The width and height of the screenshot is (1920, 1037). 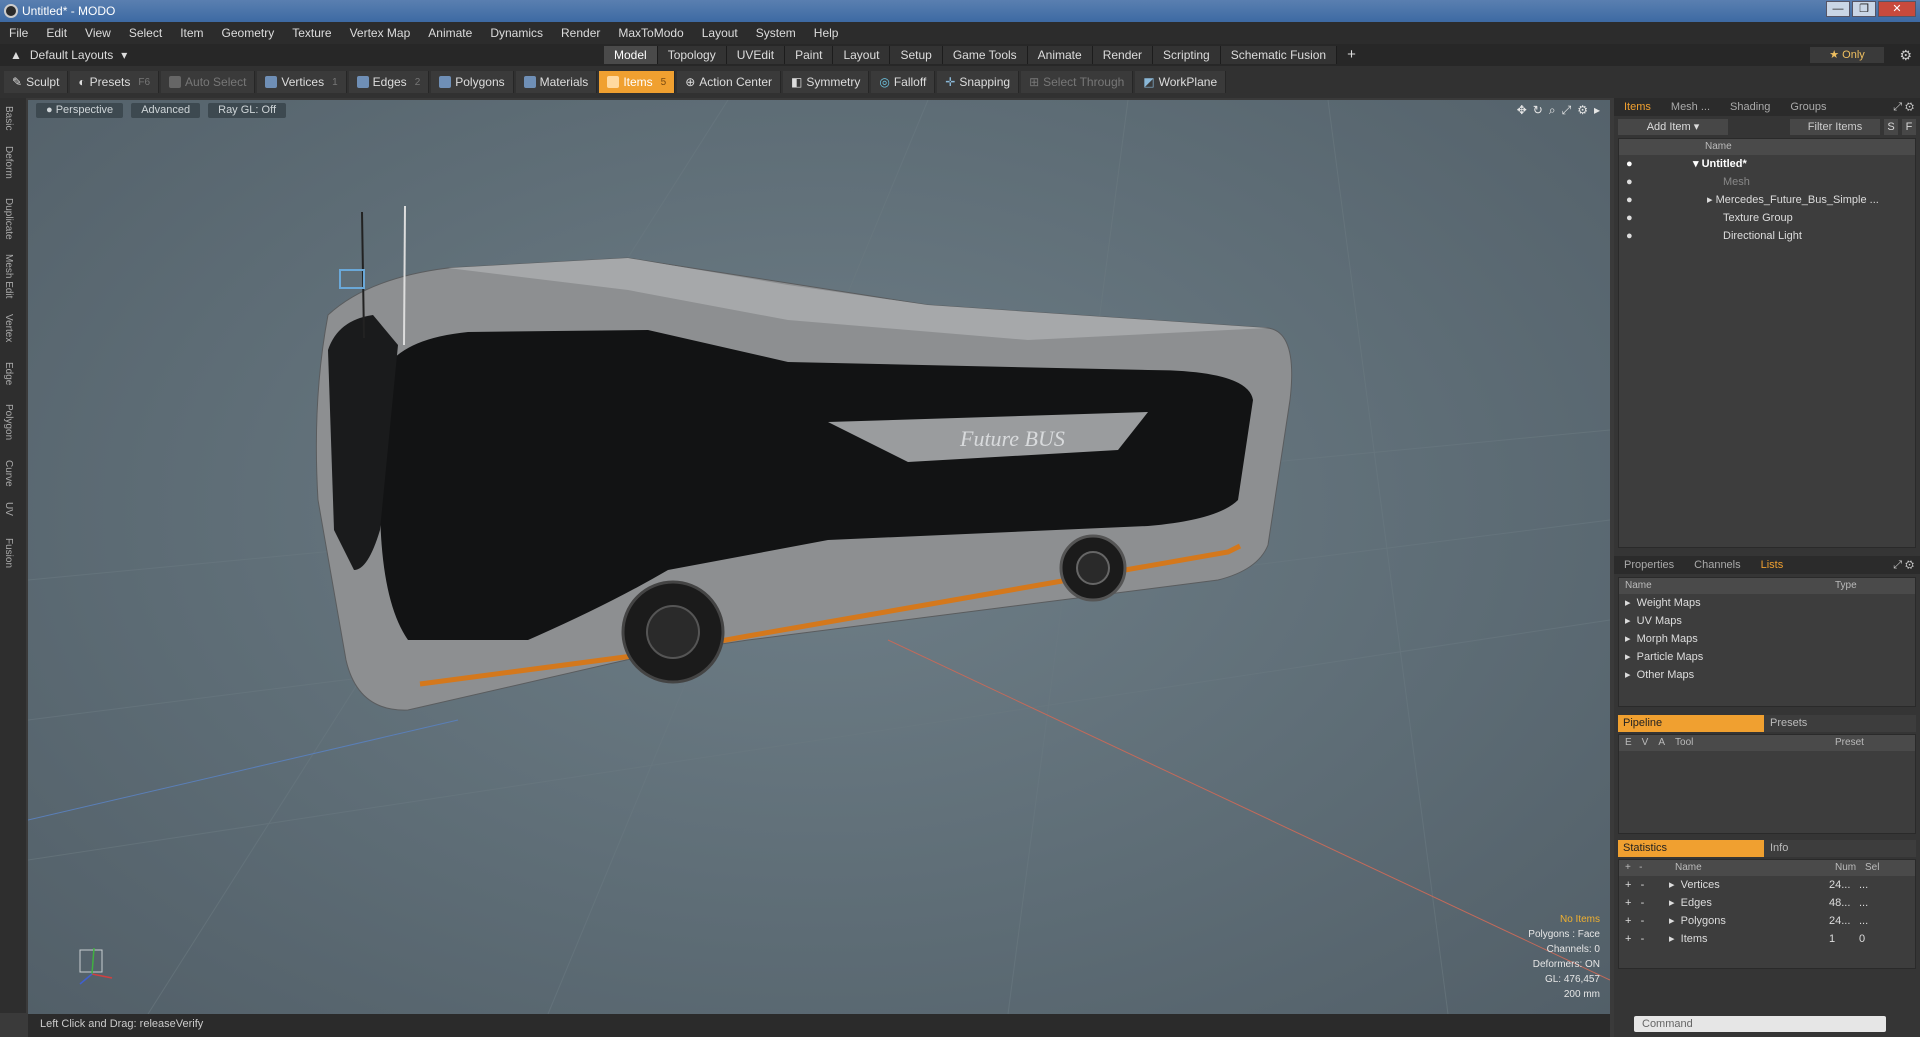 I want to click on select-through-button: ⊞ Select Through, so click(x=1077, y=82).